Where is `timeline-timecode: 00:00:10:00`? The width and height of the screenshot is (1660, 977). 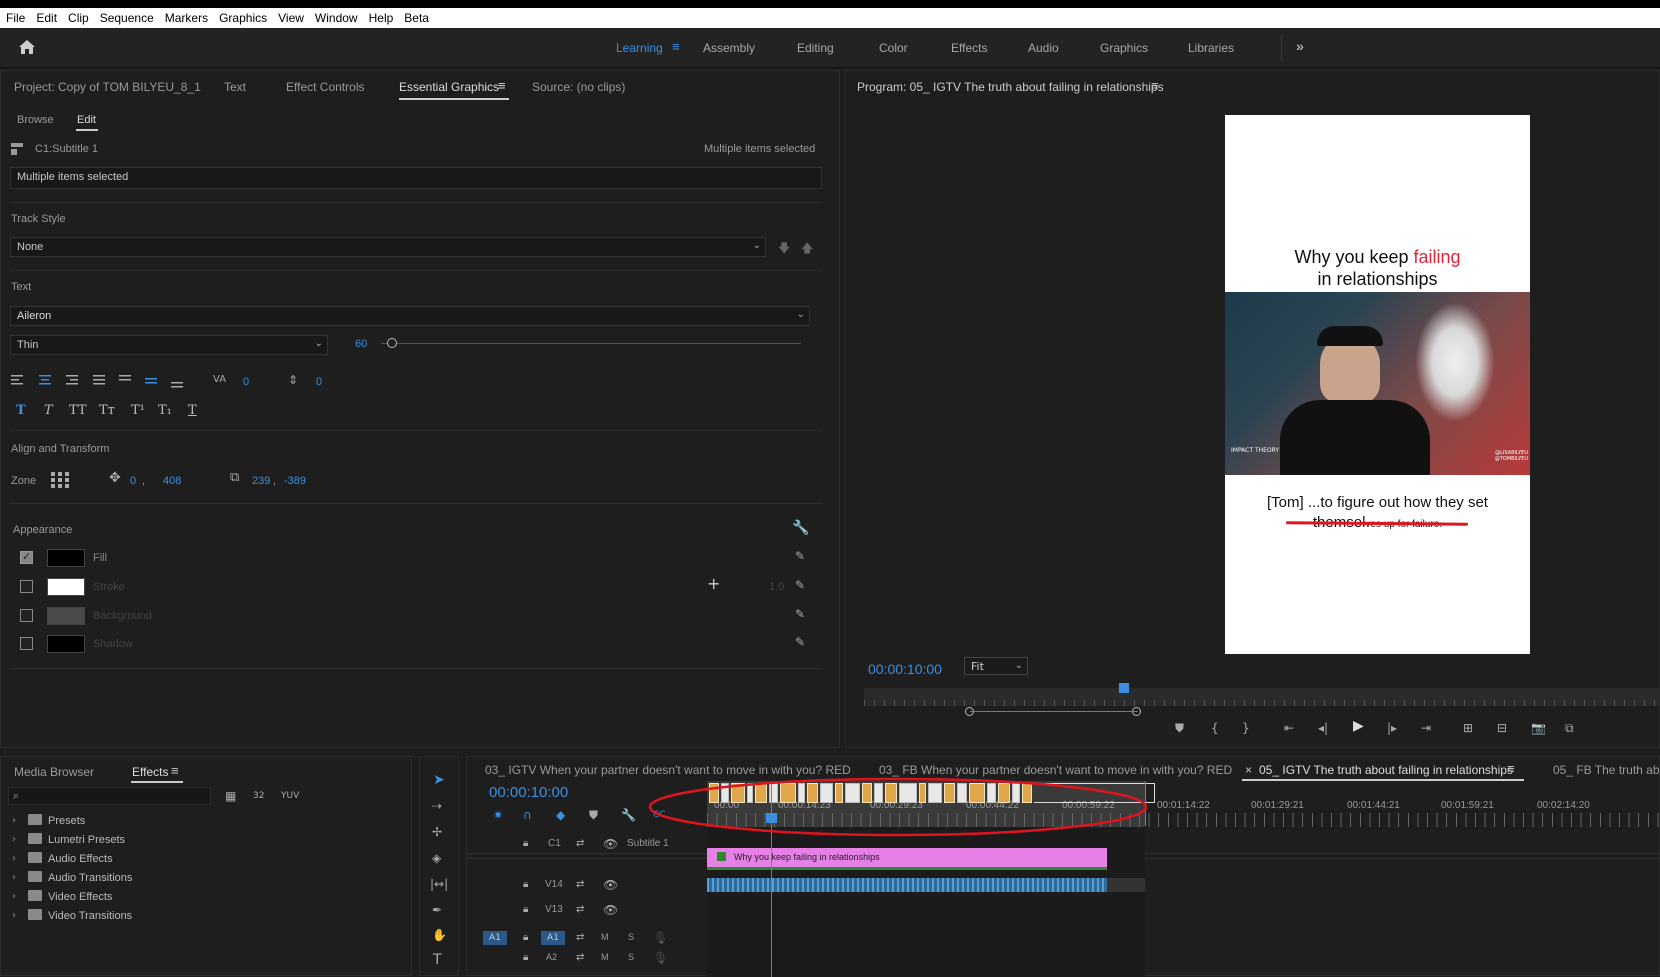 timeline-timecode: 00:00:10:00 is located at coordinates (528, 792).